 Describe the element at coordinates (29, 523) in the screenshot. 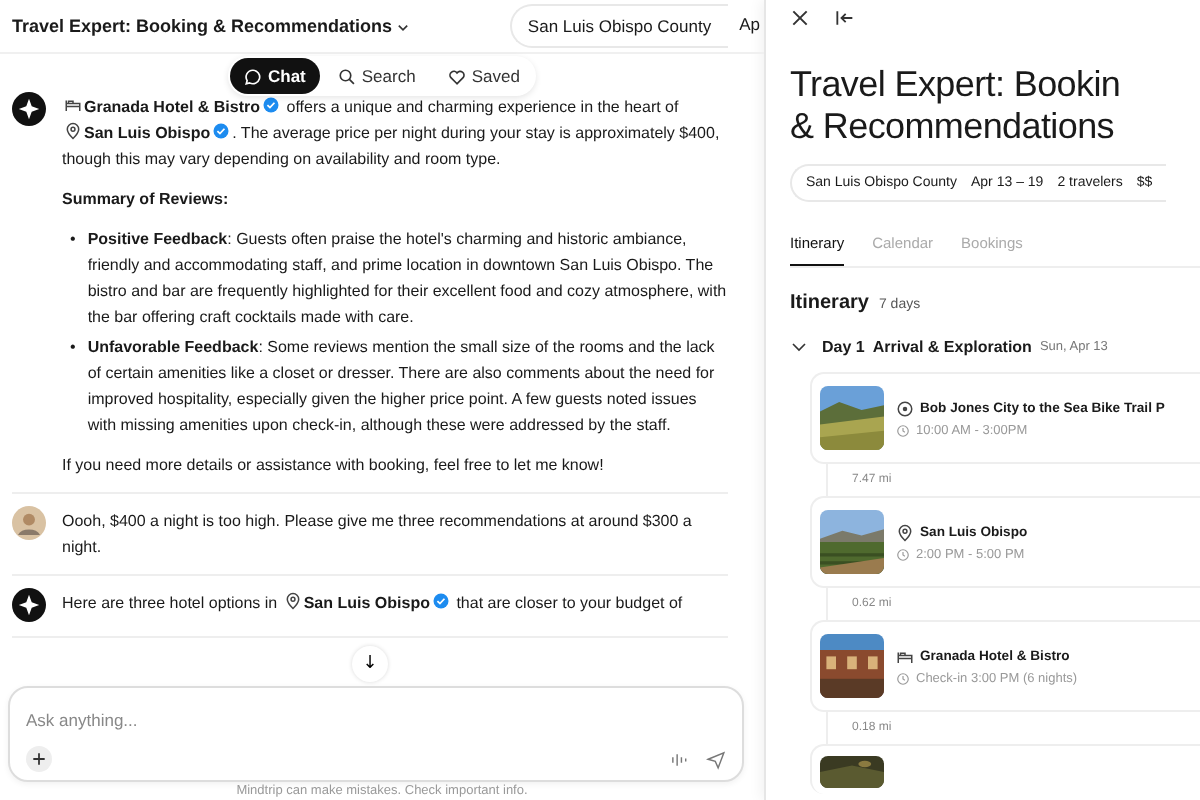

I see `user-avatar-icon` at that location.